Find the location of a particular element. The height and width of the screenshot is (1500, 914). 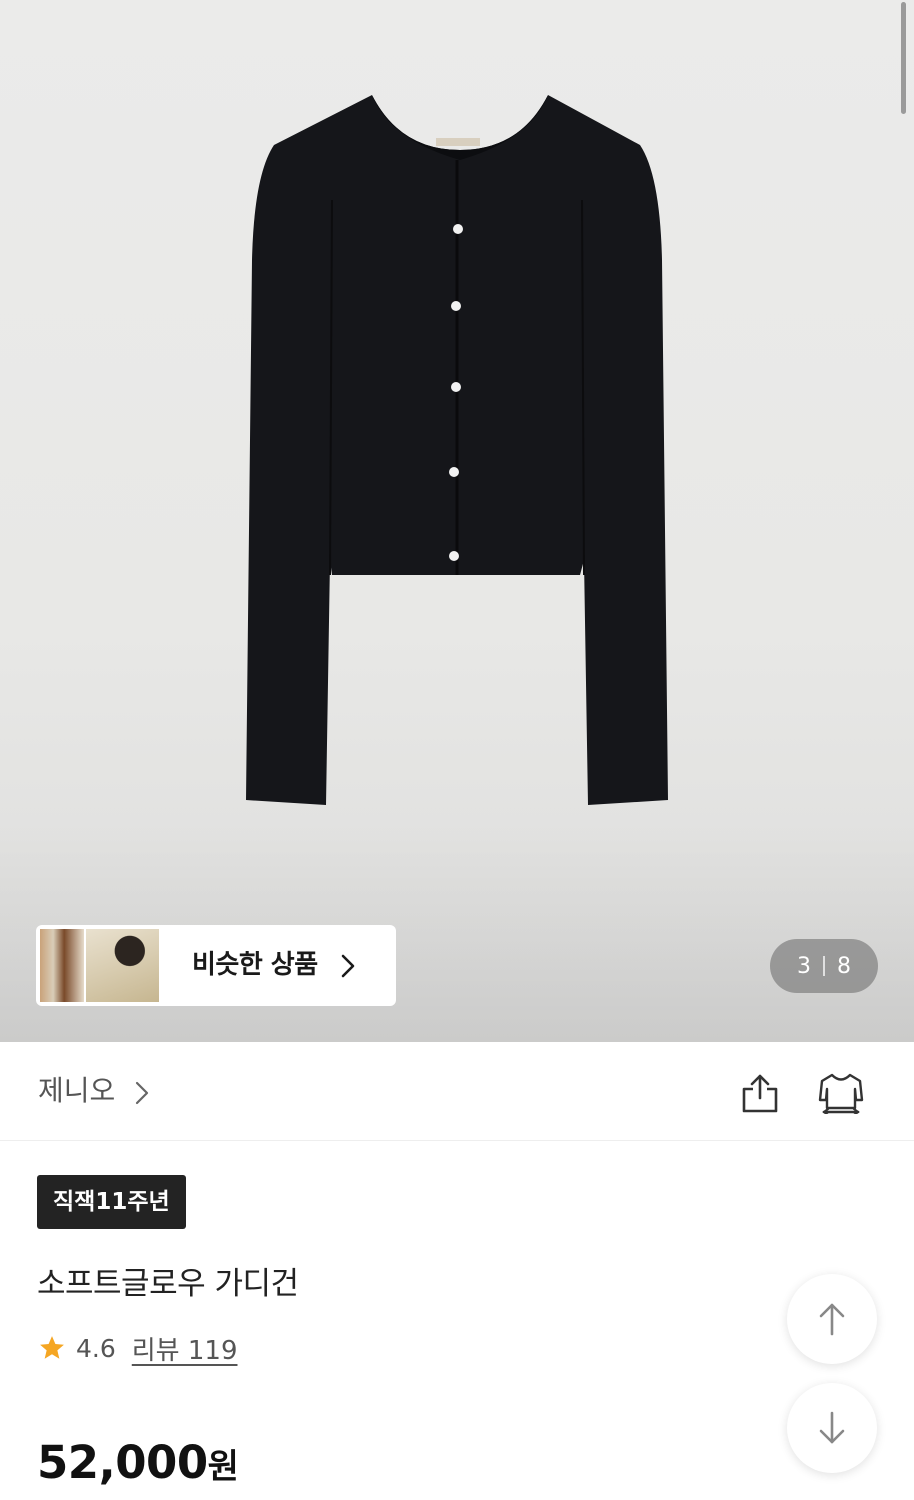

price-amount: 52,000 is located at coordinates (122, 1462).